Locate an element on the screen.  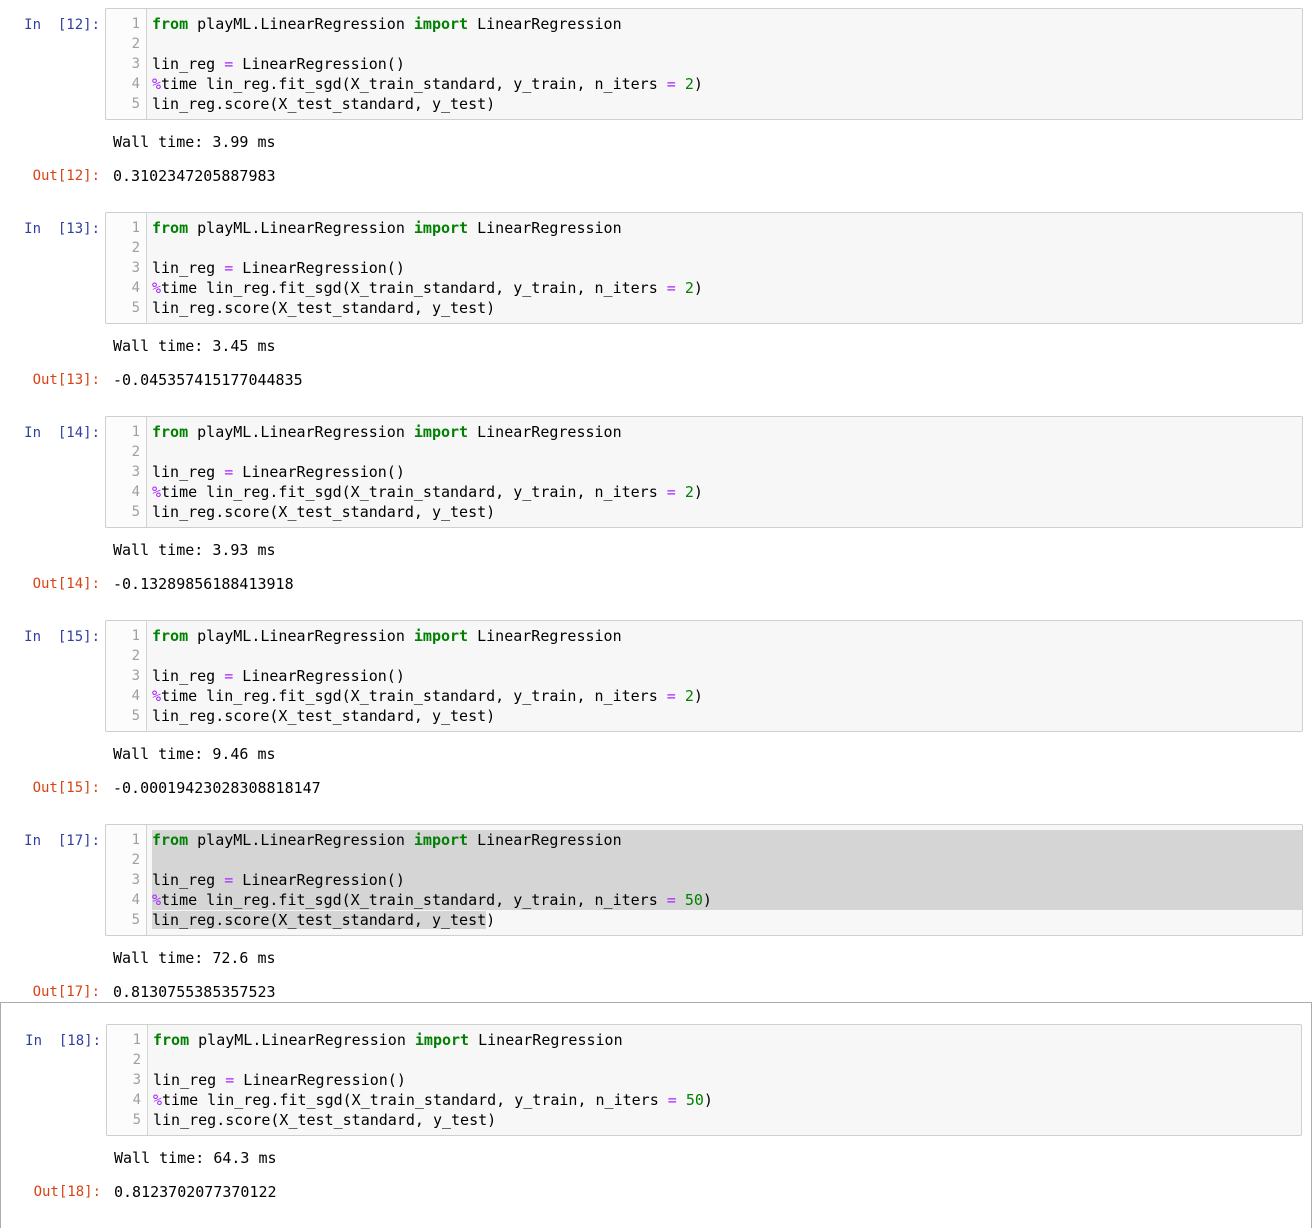
output-value: -0.045357415177044835 is located at coordinates (208, 380).